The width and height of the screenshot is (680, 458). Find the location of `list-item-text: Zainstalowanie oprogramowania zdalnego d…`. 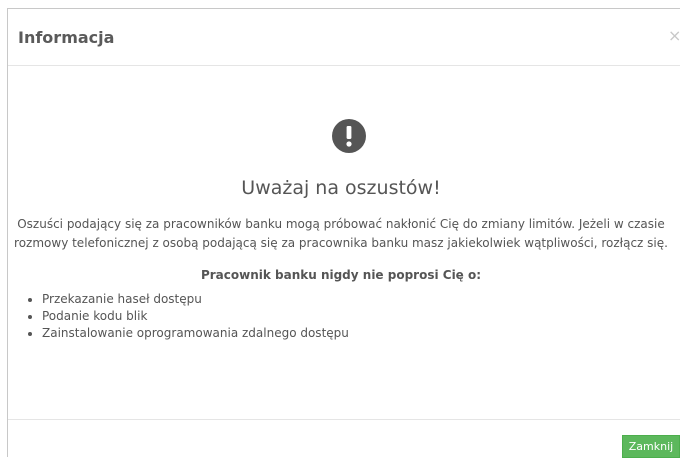

list-item-text: Zainstalowanie oprogramowania zdalnego d… is located at coordinates (195, 333).